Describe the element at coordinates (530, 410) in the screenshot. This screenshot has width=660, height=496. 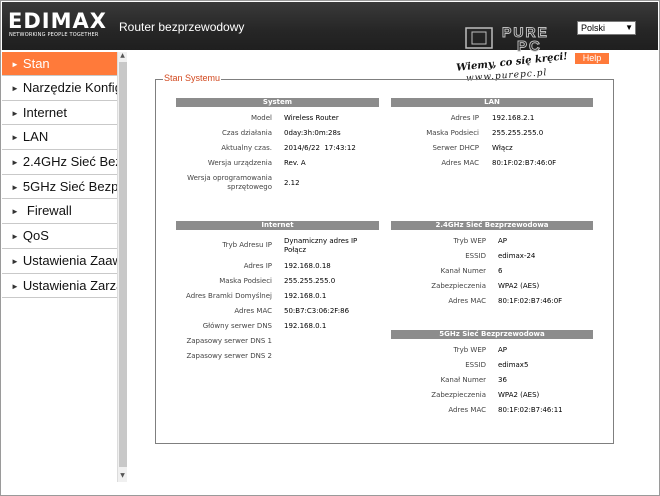
I see `field-value: 80:1F:02:B7:46:11` at that location.